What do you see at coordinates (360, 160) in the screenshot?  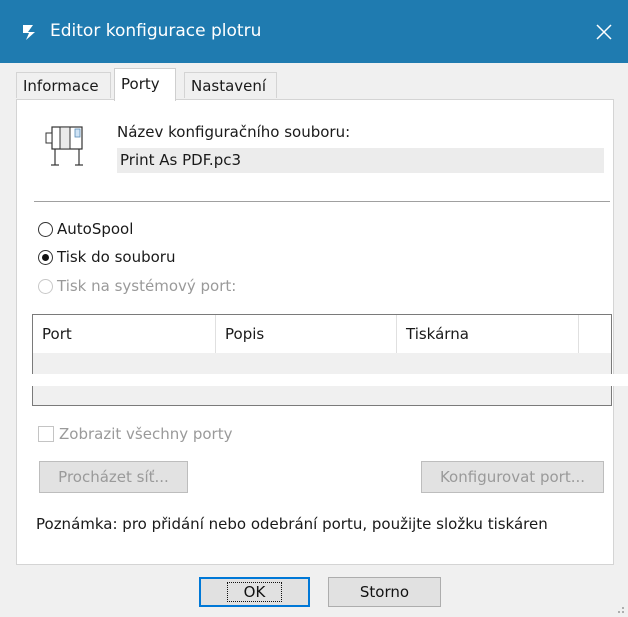 I see `config-file-value: Print As PDF.pc3` at bounding box center [360, 160].